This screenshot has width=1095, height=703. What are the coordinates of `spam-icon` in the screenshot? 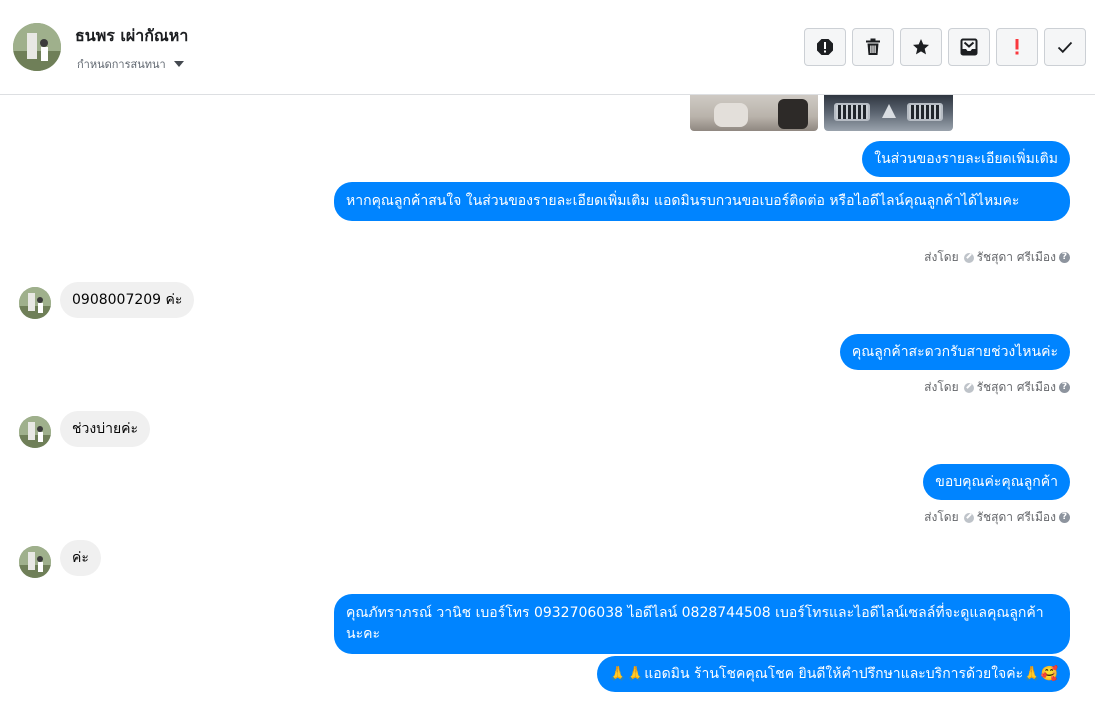 It's located at (825, 47).